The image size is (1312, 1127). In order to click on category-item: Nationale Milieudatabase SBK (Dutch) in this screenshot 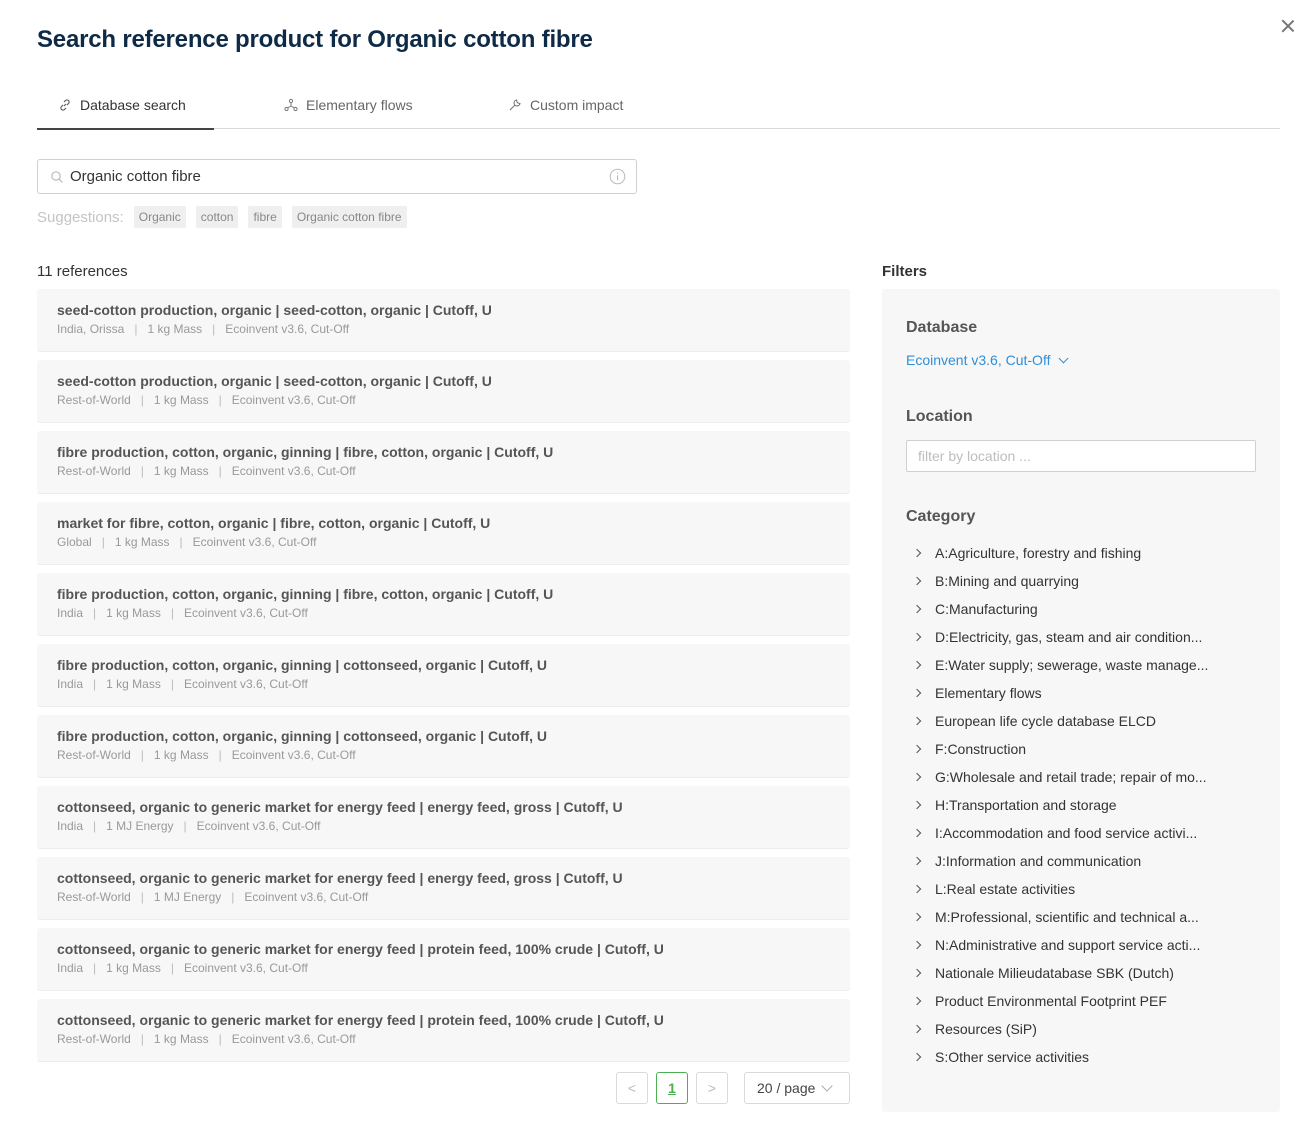, I will do `click(1077, 973)`.